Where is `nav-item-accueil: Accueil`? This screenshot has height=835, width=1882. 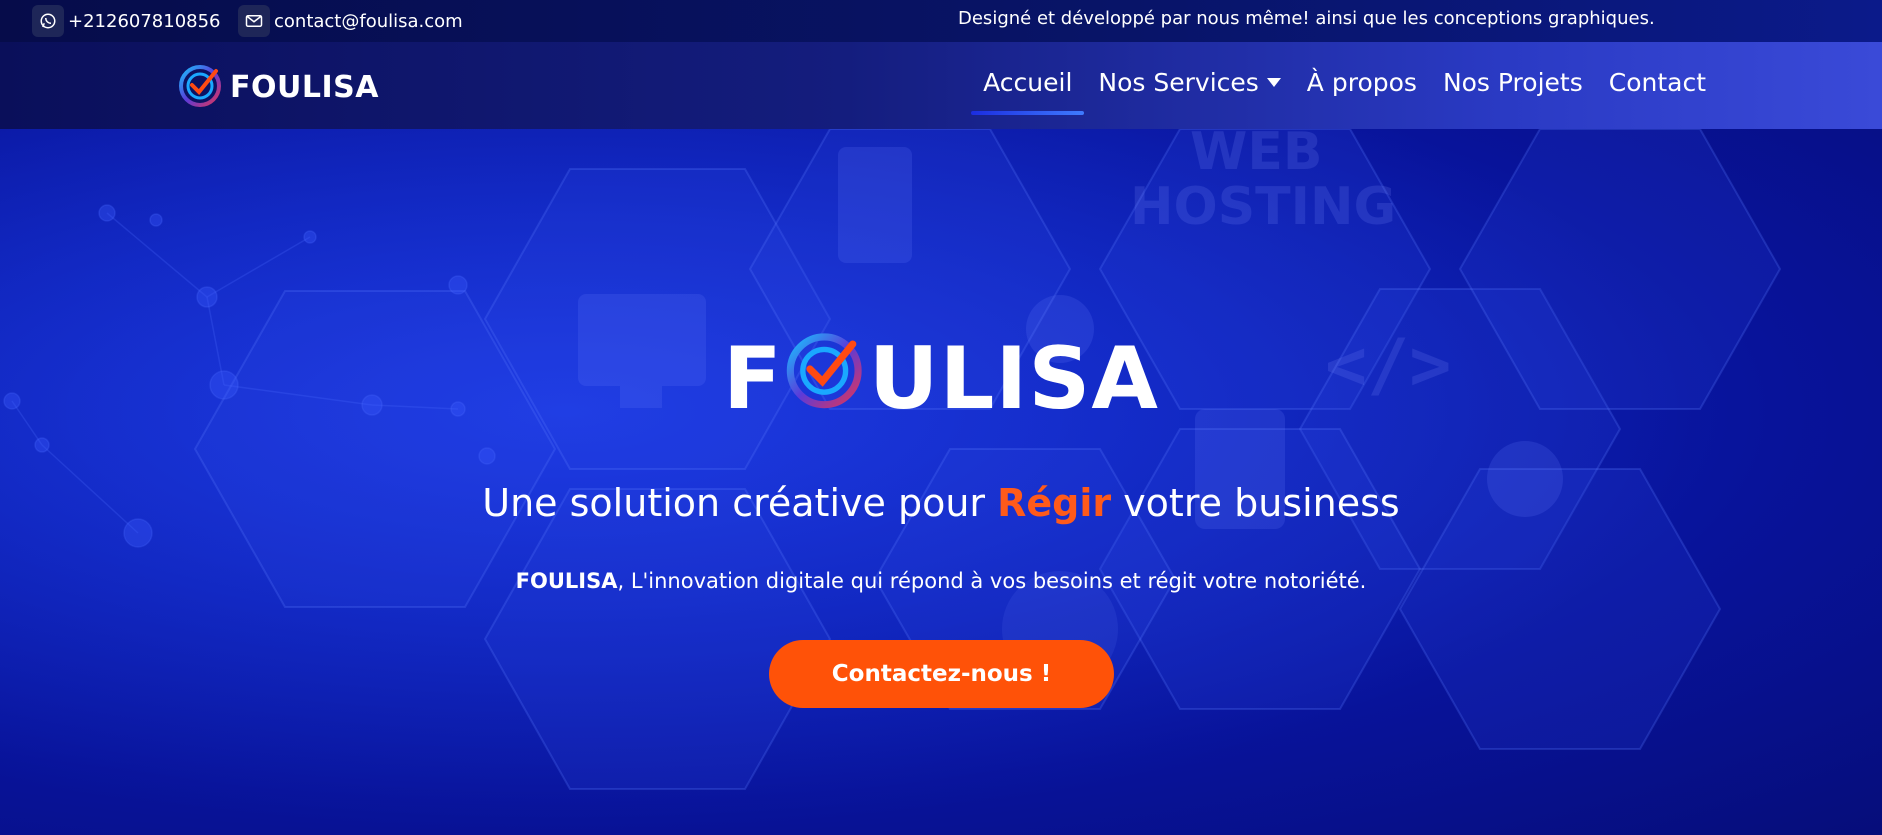 nav-item-accueil: Accueil is located at coordinates (1028, 91).